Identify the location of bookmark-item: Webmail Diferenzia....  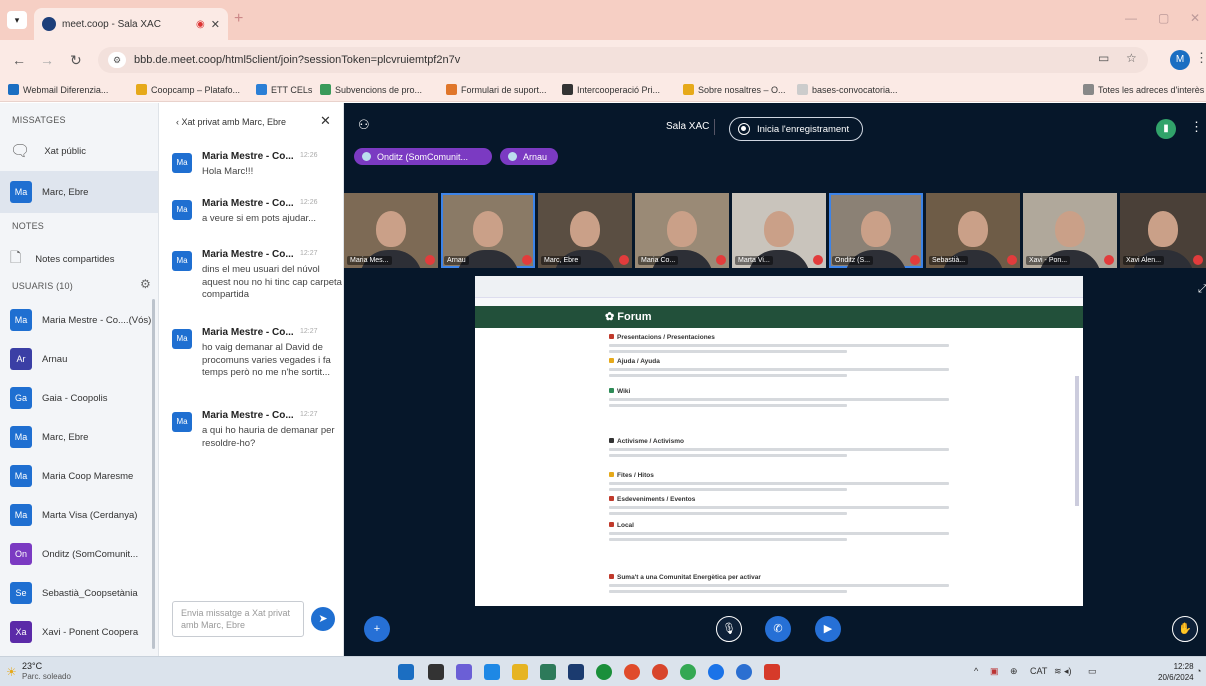
(58, 89).